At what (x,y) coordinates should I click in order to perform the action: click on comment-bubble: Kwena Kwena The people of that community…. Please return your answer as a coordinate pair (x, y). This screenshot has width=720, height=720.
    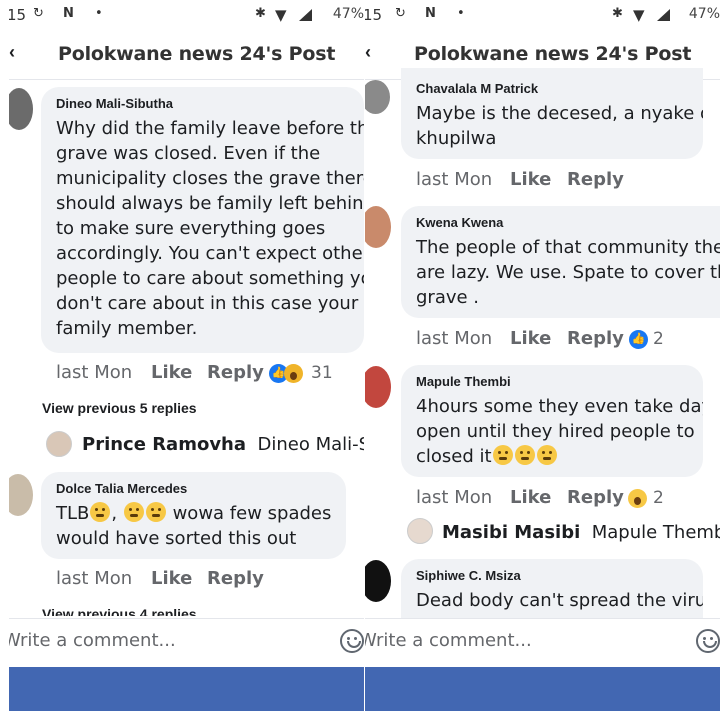
    Looking at the image, I should click on (560, 262).